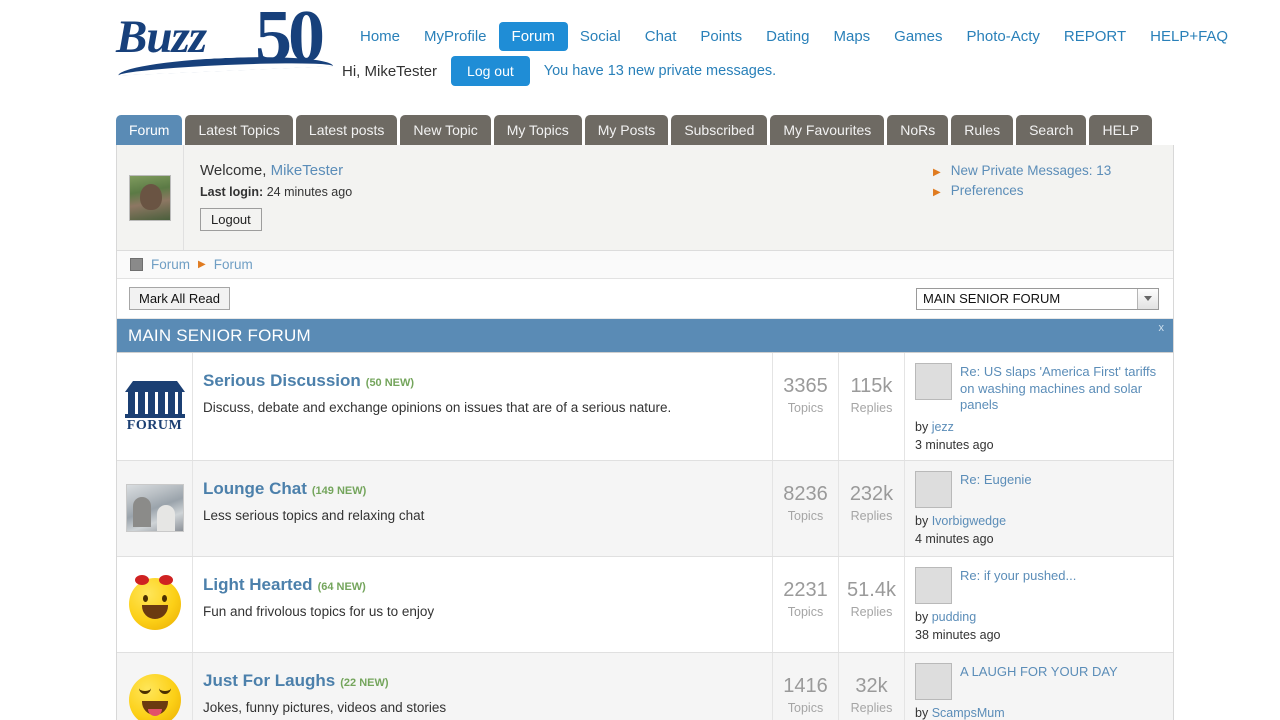 Image resolution: width=1280 pixels, height=720 pixels. Describe the element at coordinates (141, 580) in the screenshot. I see `bow-shape` at that location.